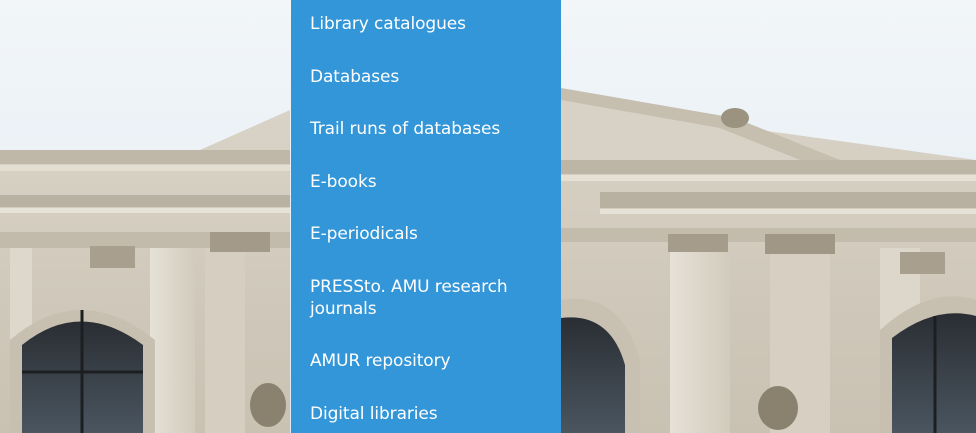  I want to click on menu-item-e-periodicals: E-periodicals, so click(426, 234).